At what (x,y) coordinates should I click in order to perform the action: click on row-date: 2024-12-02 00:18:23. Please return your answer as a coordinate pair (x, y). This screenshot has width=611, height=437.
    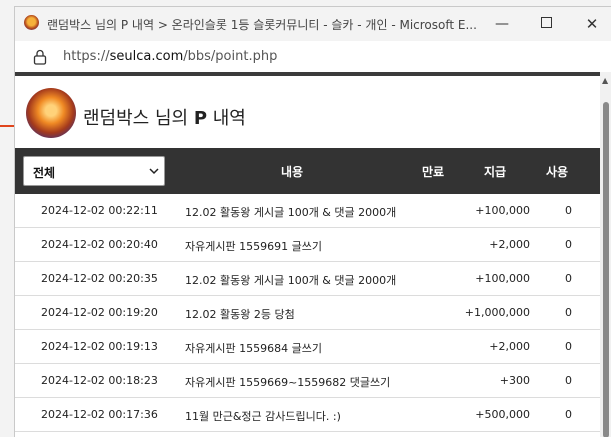
    Looking at the image, I should click on (99, 380).